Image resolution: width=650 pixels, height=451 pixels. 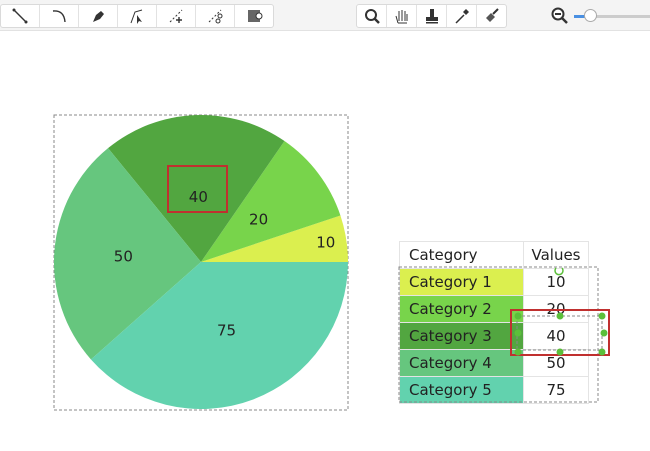 I want to click on value-cell: 10, so click(x=556, y=282).